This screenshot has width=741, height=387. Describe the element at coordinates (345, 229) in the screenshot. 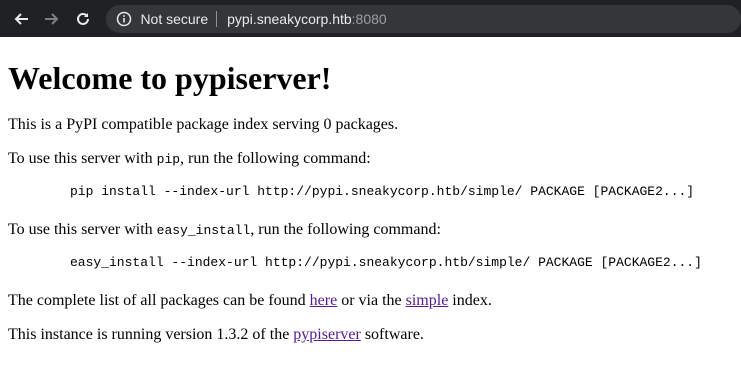

I see `easy-suffix: , run the following command:` at that location.